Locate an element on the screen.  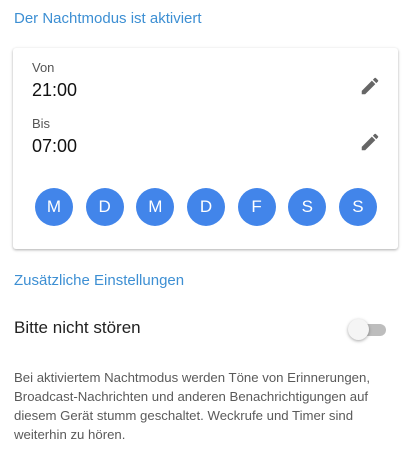
do-not-disturb-toggle is located at coordinates (367, 329).